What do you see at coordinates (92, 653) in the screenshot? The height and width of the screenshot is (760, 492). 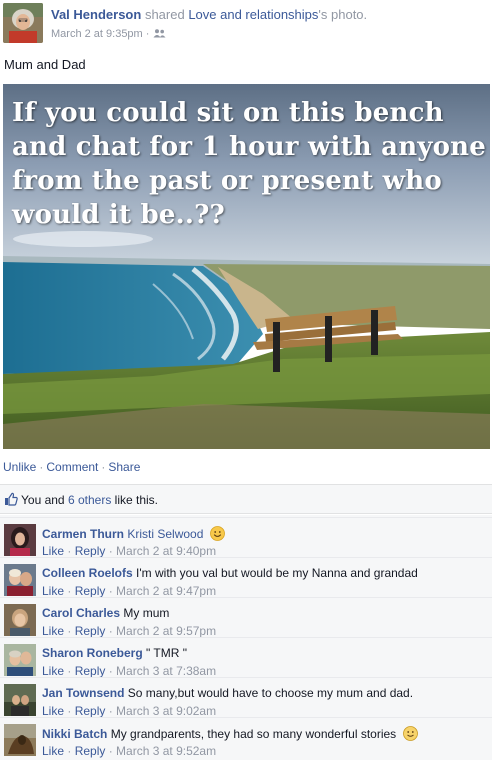 I see `commenter-name: Sharon Roneberg` at bounding box center [92, 653].